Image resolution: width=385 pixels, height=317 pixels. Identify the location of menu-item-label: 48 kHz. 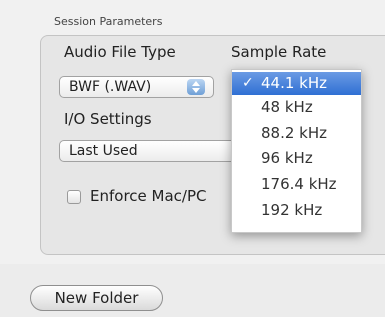
(287, 107).